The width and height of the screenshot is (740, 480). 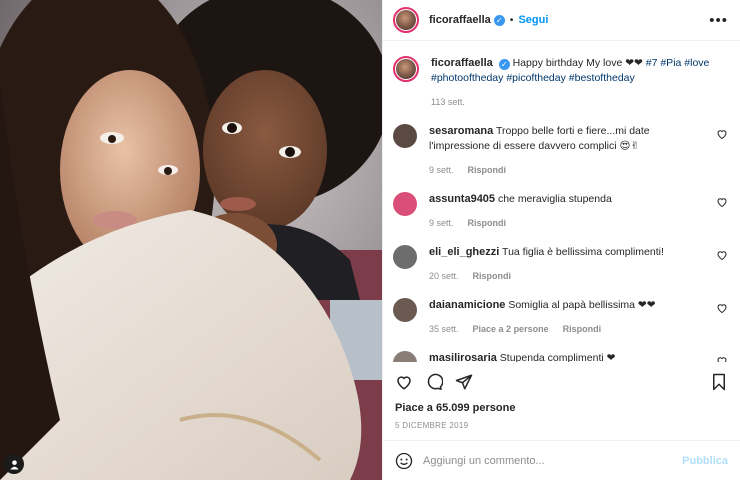 I want to click on share-button, so click(x=464, y=382).